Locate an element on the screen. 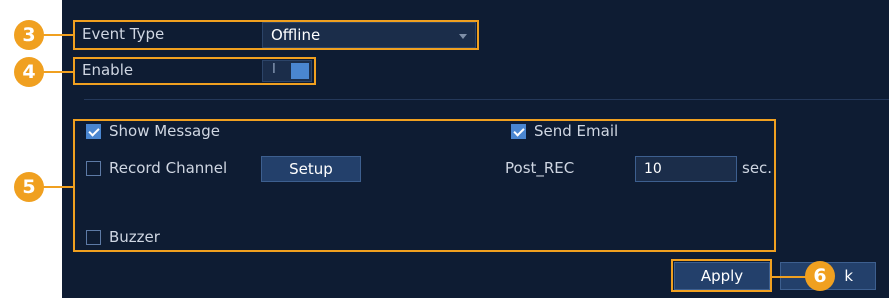 The height and width of the screenshot is (298, 889). section-divider is located at coordinates (486, 99).